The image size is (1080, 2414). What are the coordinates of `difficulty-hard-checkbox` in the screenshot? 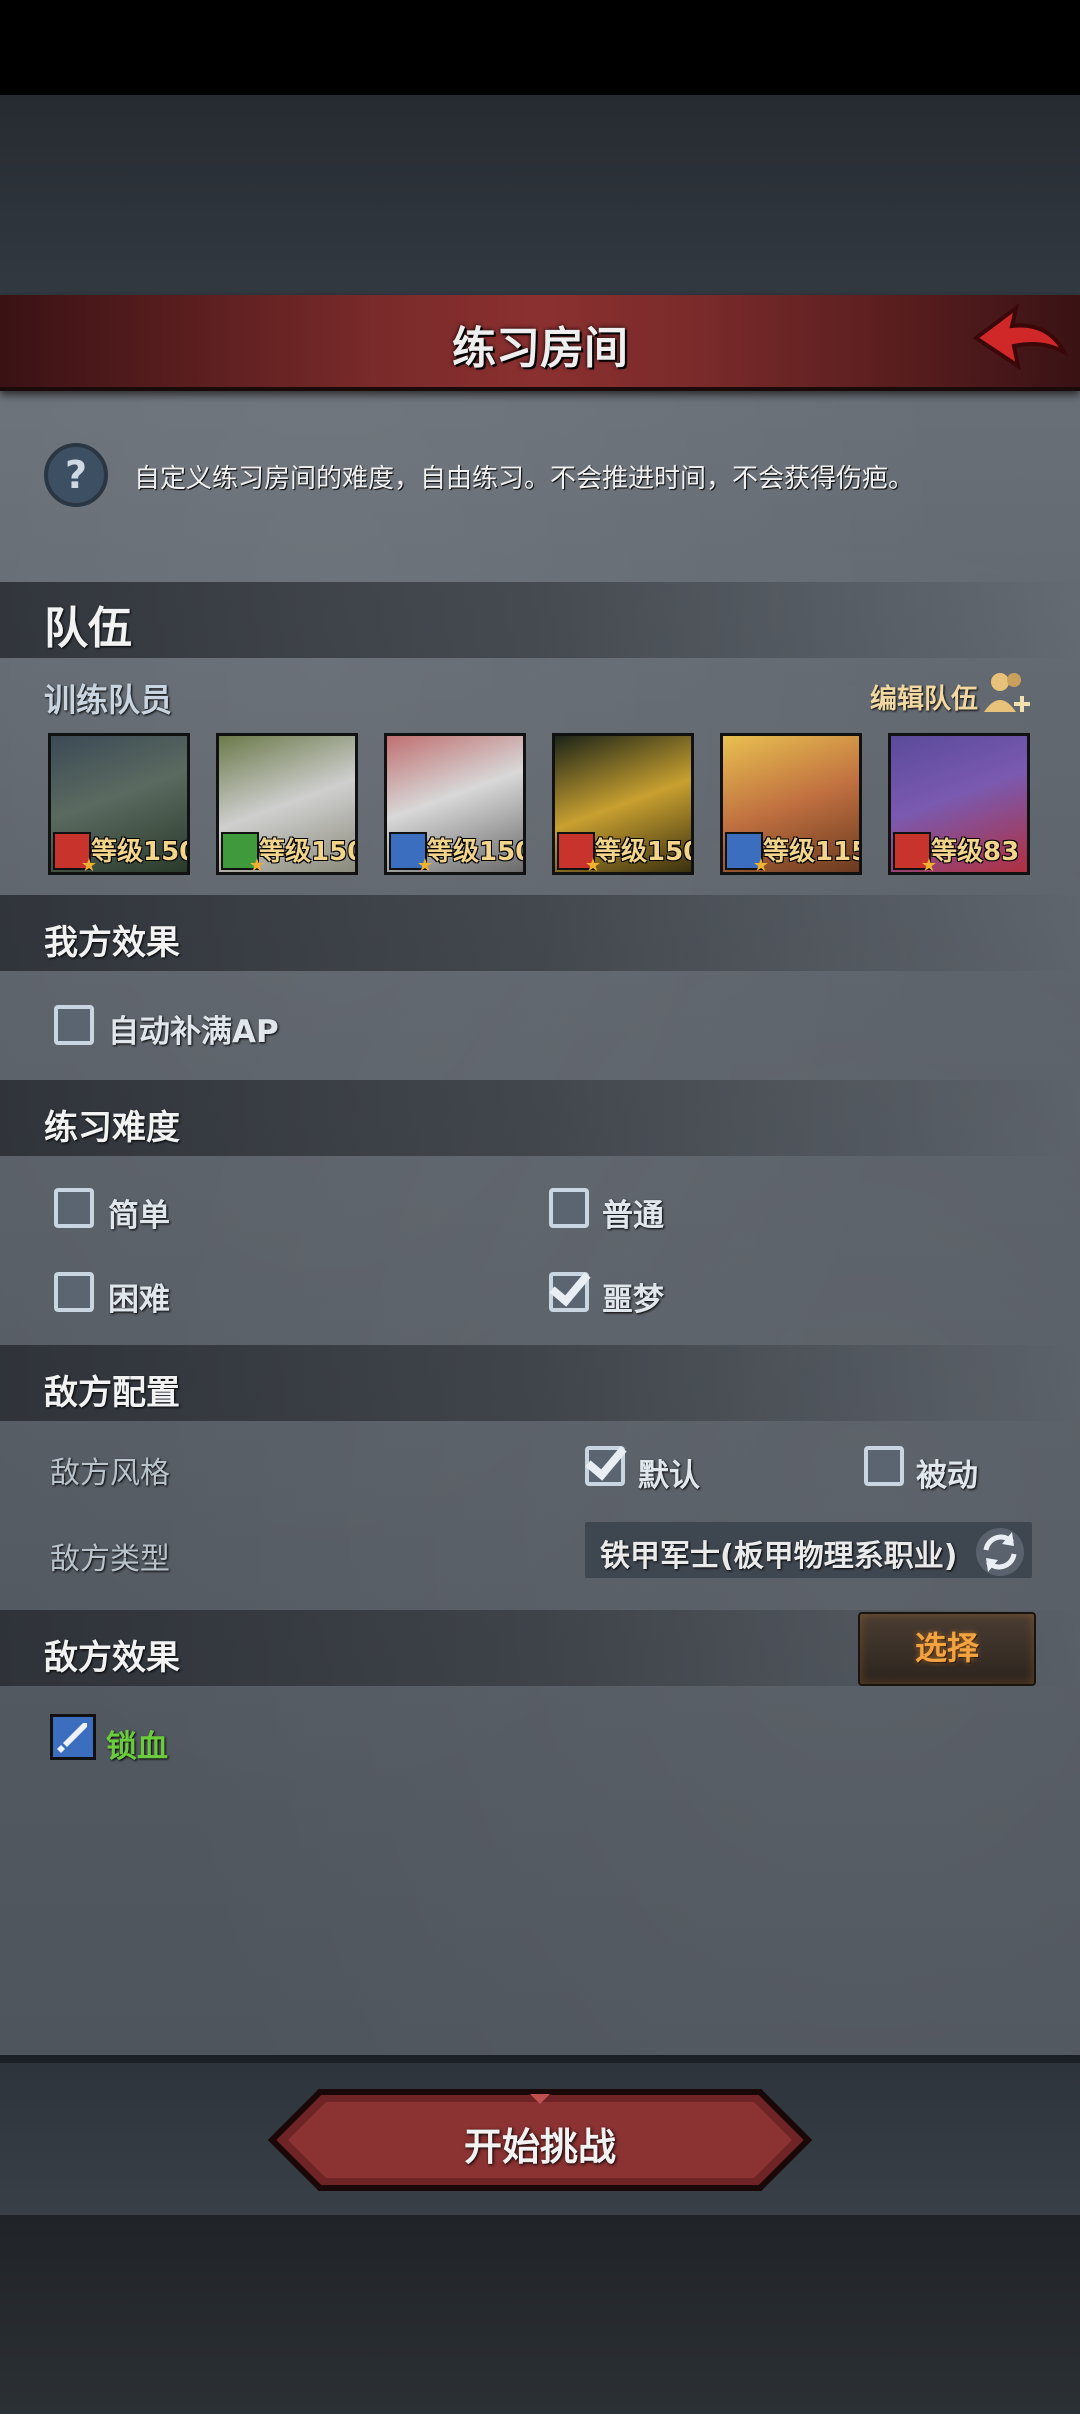 It's located at (74, 1292).